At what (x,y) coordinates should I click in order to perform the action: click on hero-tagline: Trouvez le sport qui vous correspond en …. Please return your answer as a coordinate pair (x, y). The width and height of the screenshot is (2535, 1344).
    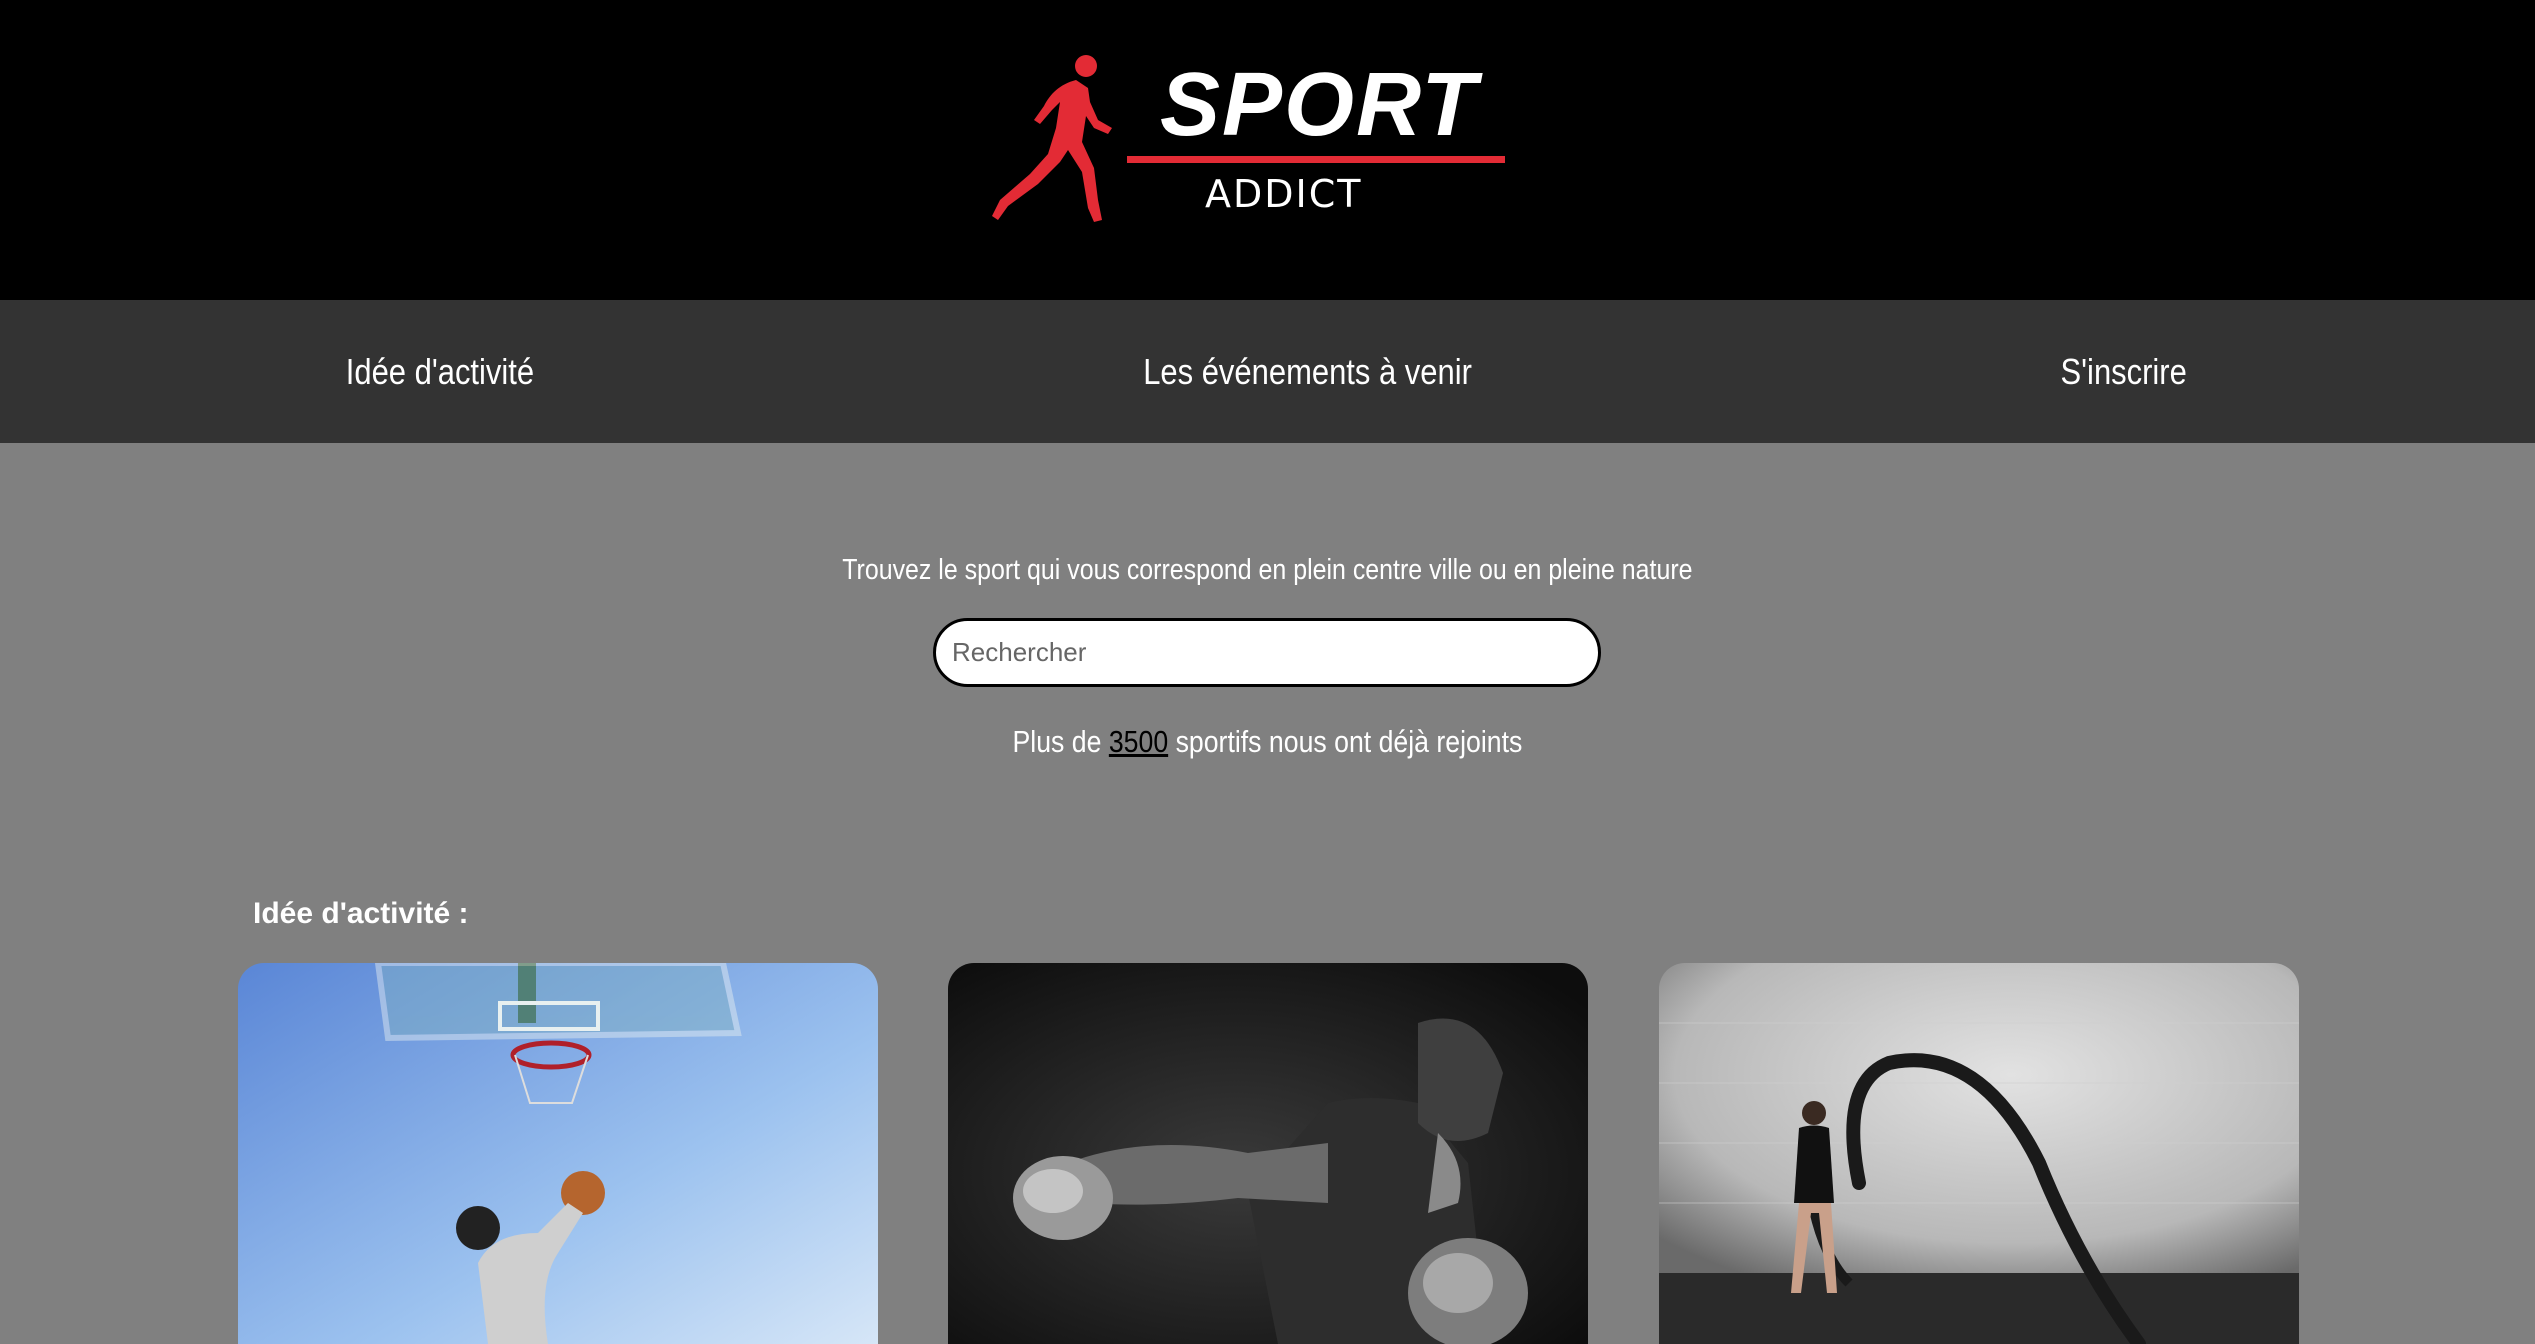
    Looking at the image, I should click on (1267, 570).